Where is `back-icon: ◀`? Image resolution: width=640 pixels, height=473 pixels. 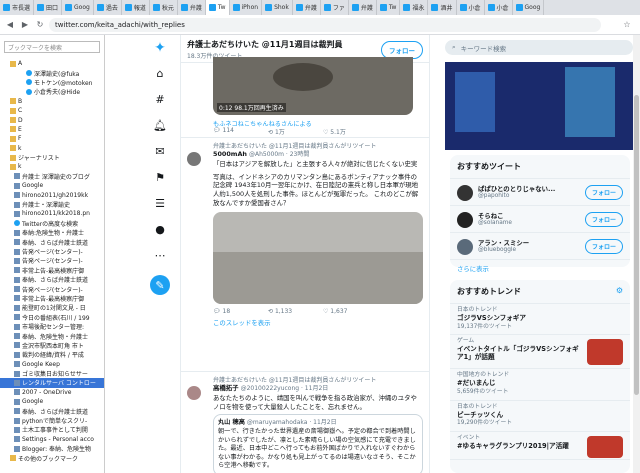 back-icon: ◀ is located at coordinates (10, 25).